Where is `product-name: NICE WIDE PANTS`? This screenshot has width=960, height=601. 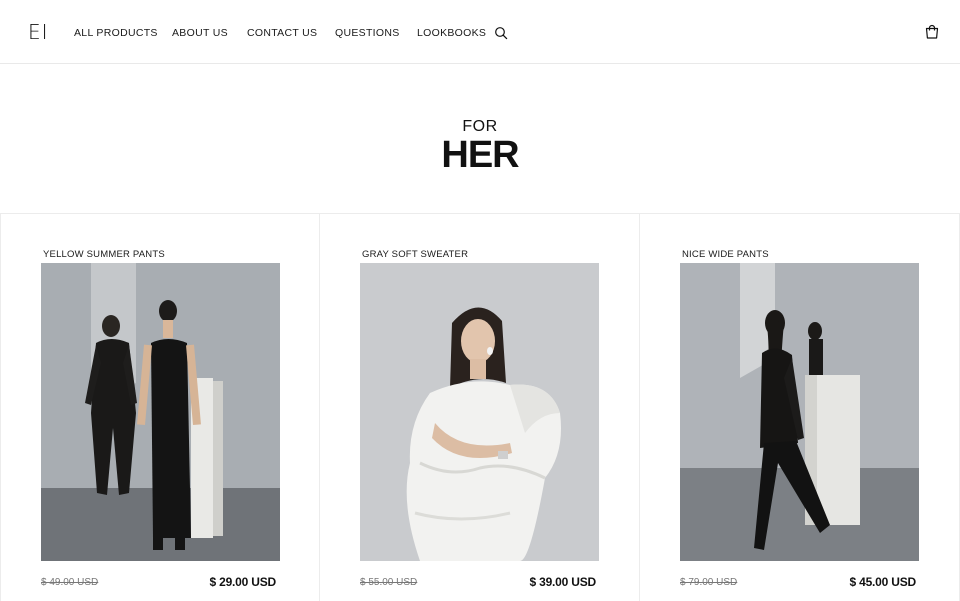
product-name: NICE WIDE PANTS is located at coordinates (725, 254).